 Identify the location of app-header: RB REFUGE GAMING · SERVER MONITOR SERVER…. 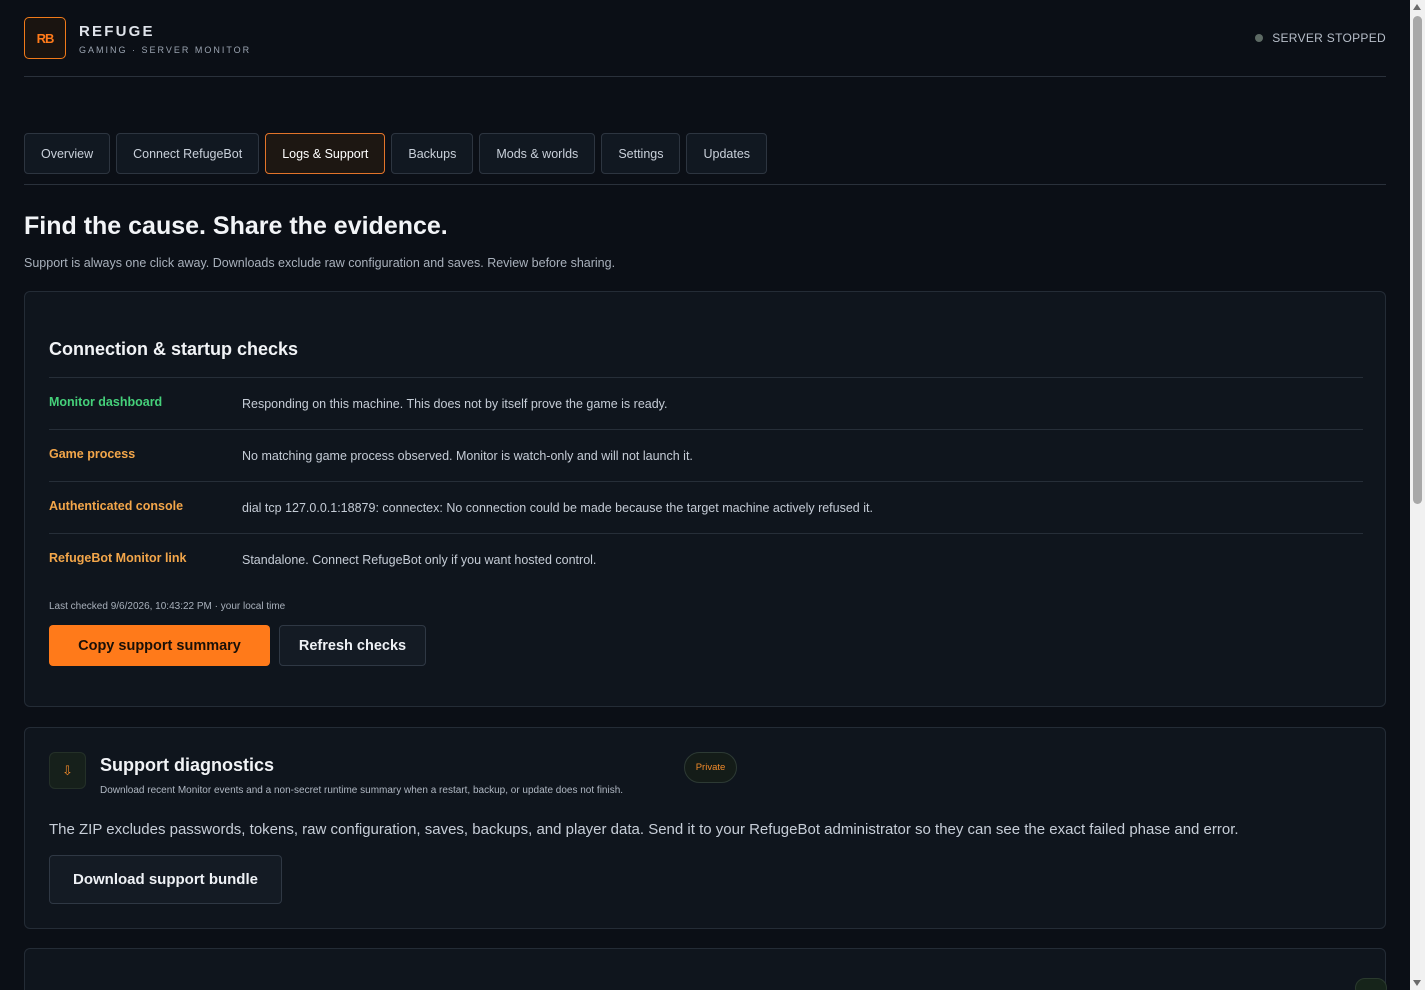
(705, 38).